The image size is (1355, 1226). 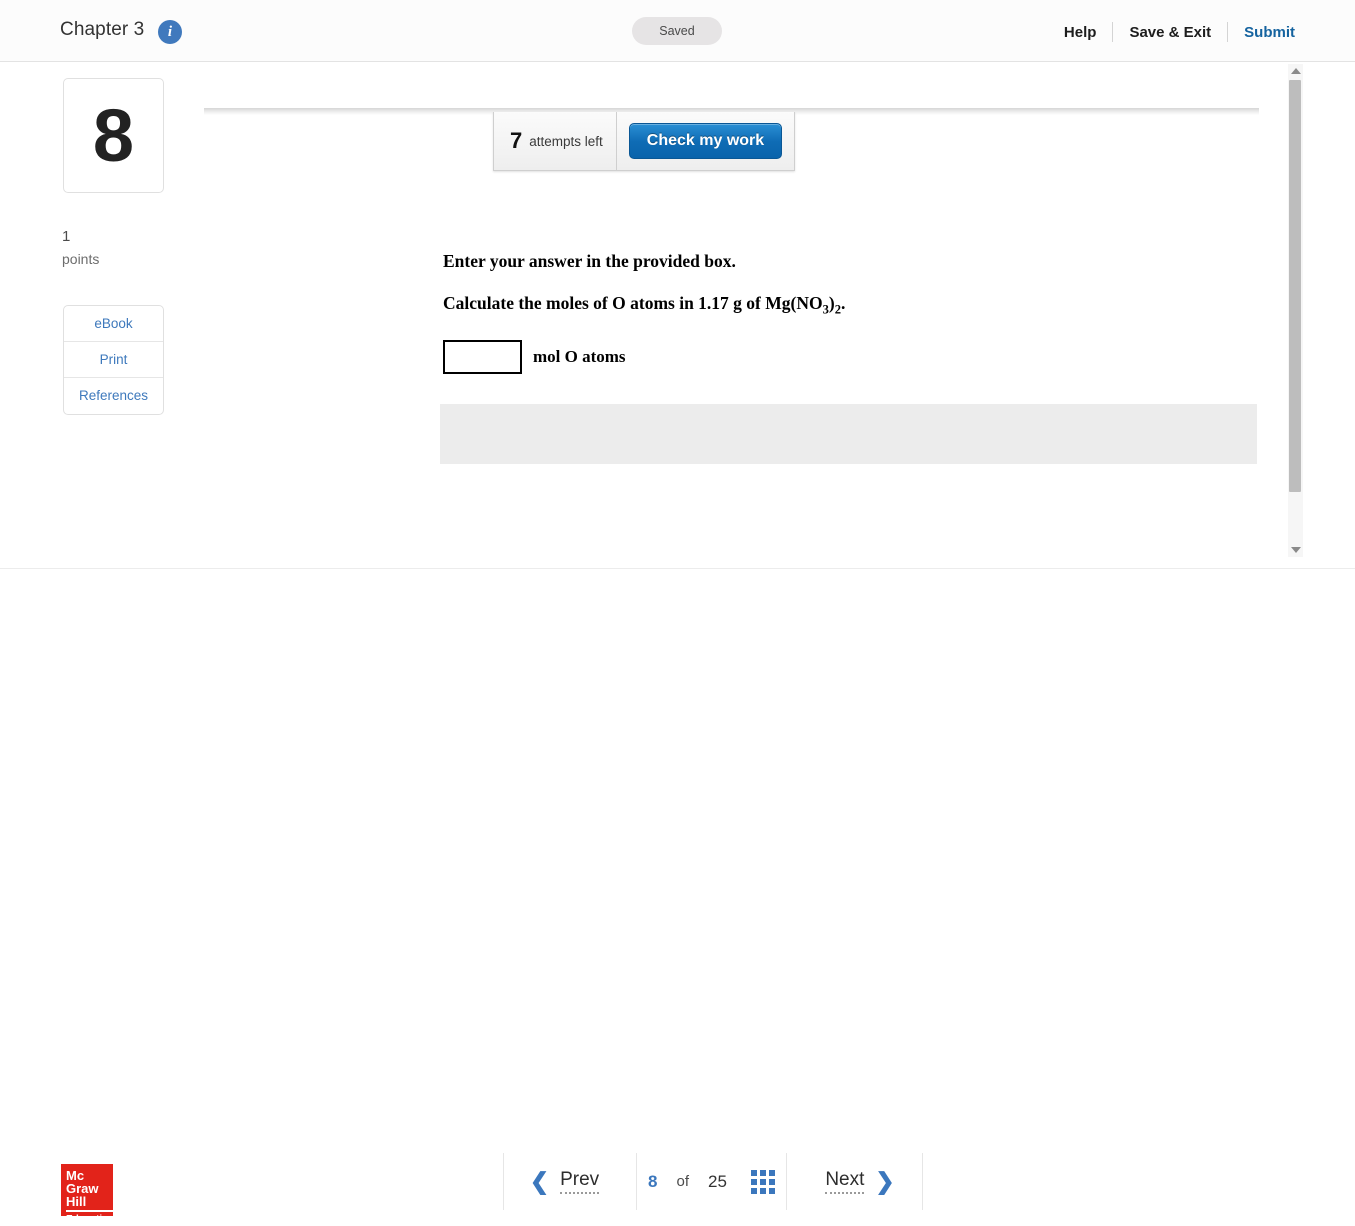 I want to click on question-number: 8, so click(x=113, y=135).